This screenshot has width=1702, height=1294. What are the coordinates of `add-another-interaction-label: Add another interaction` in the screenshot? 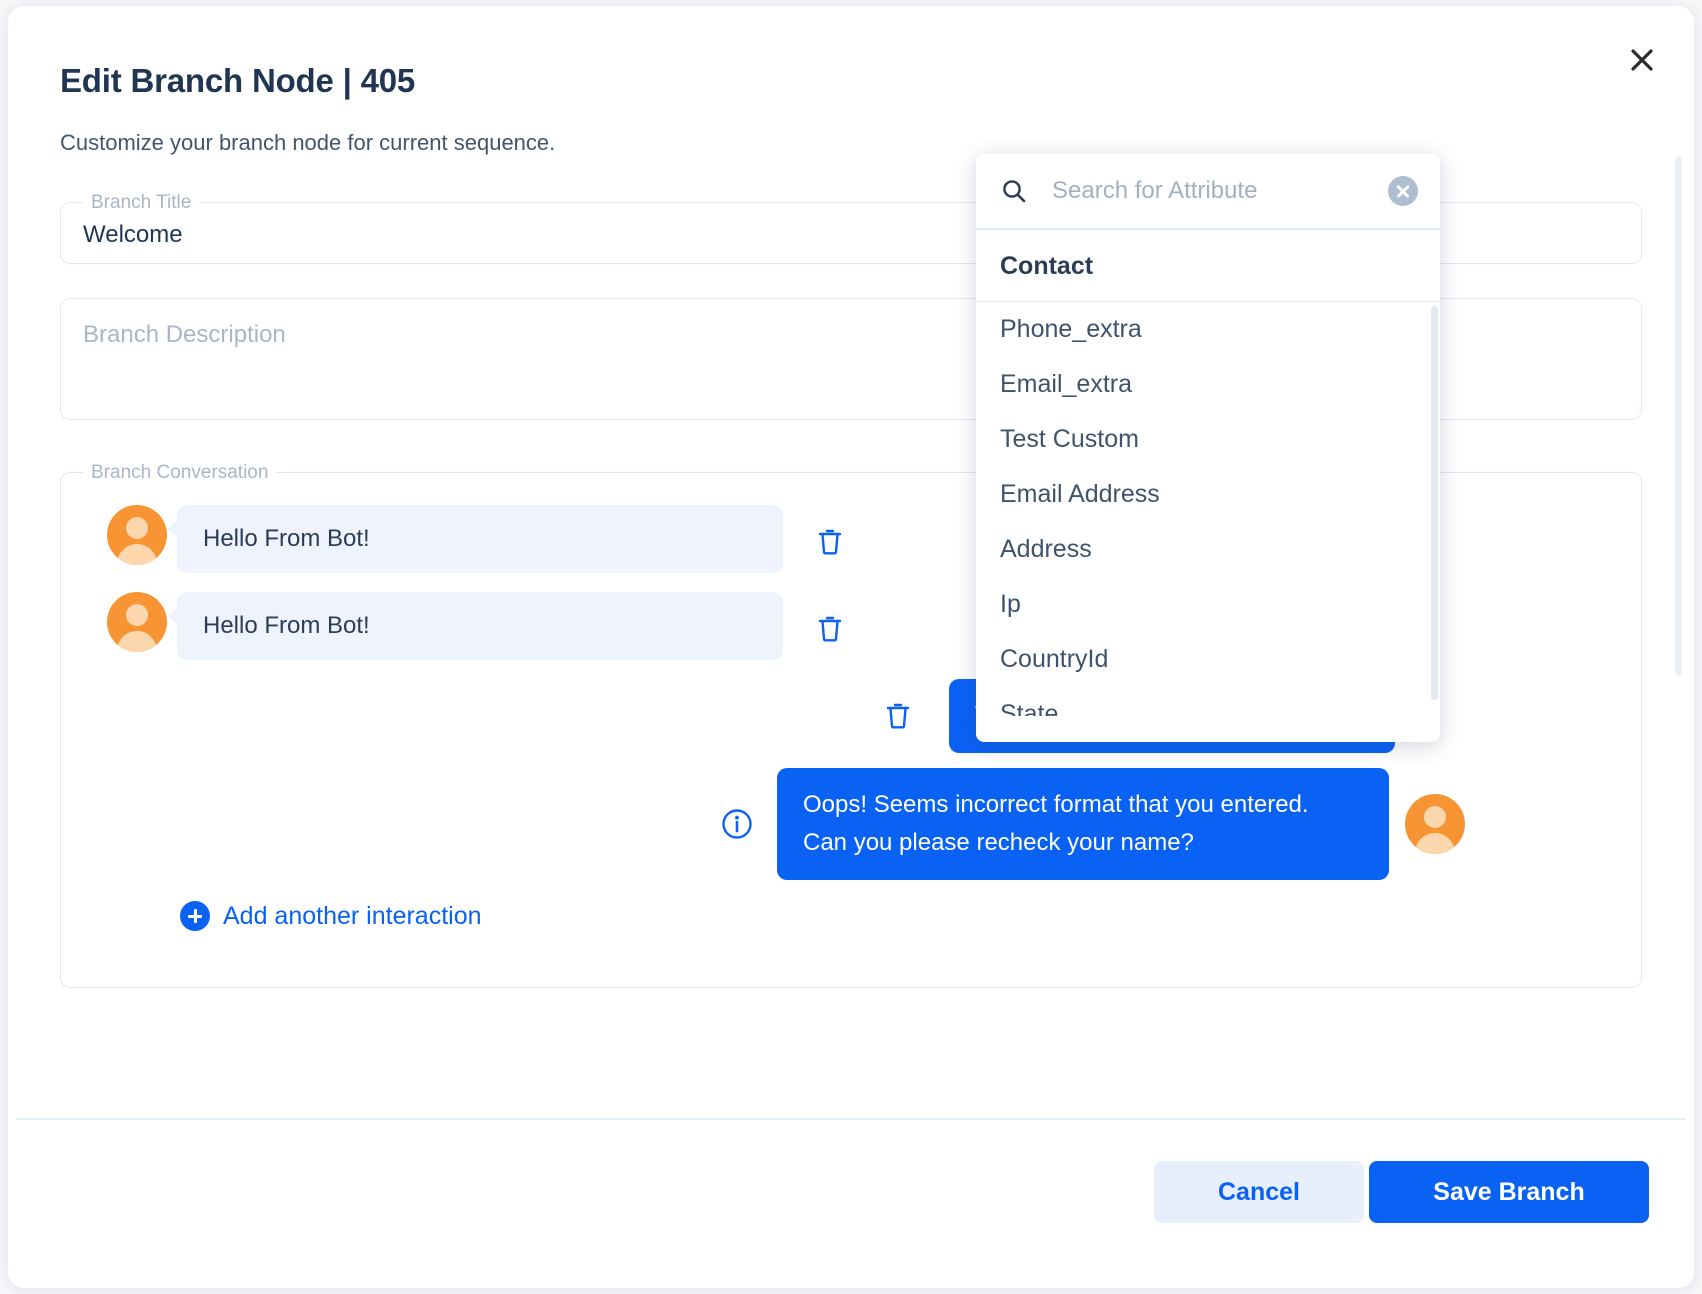 It's located at (352, 915).